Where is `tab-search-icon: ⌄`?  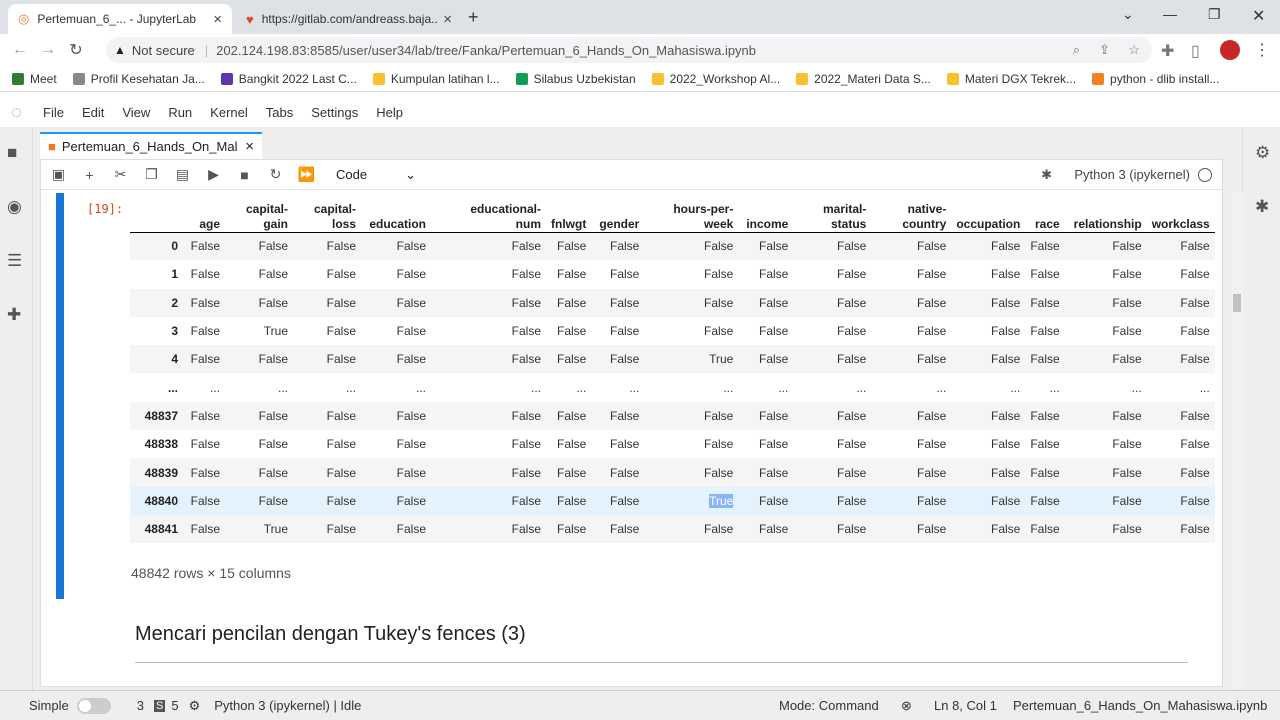 tab-search-icon: ⌄ is located at coordinates (1128, 14).